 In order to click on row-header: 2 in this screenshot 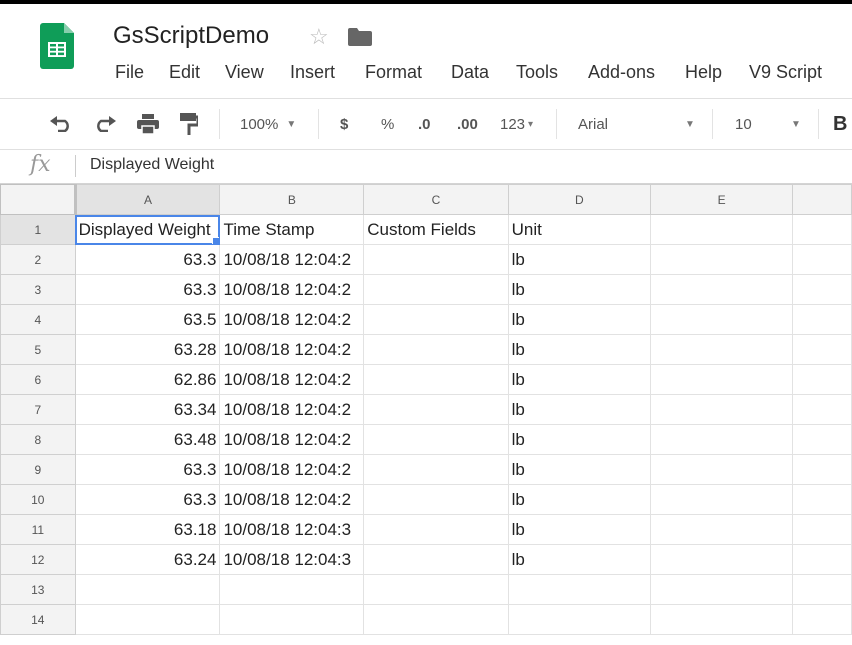, I will do `click(38, 259)`.